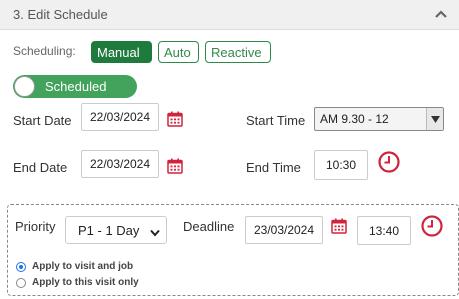 The height and width of the screenshot is (299, 459). I want to click on chevron-down-icon, so click(155, 232).